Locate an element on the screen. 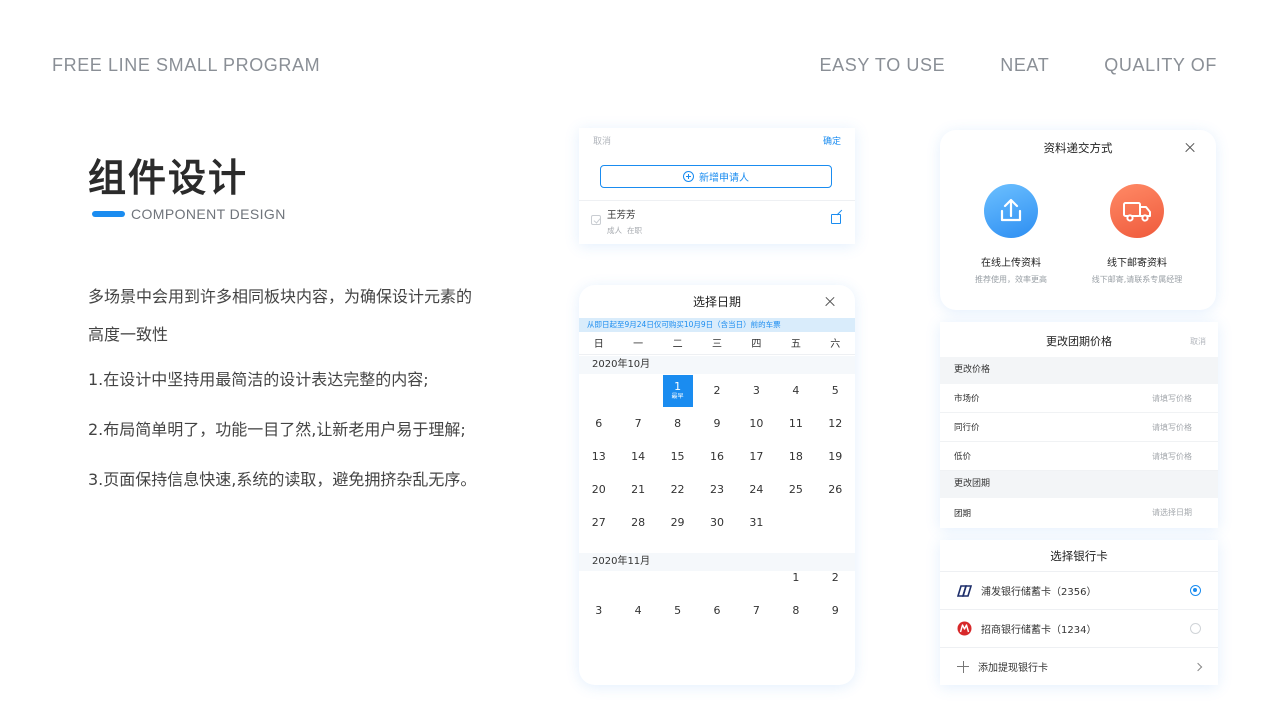 This screenshot has width=1280, height=720. calendar-day: 30 is located at coordinates (716, 522).